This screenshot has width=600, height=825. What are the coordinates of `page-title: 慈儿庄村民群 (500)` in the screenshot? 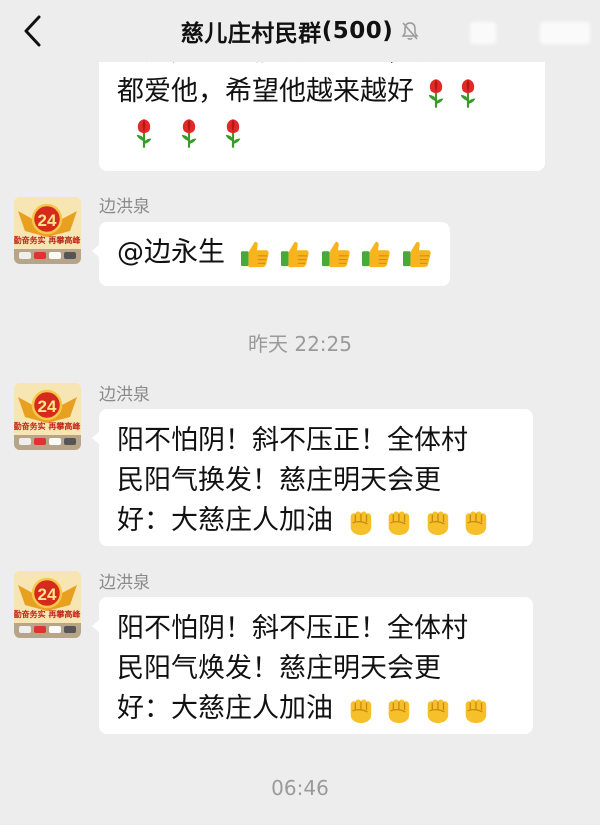 It's located at (300, 31).